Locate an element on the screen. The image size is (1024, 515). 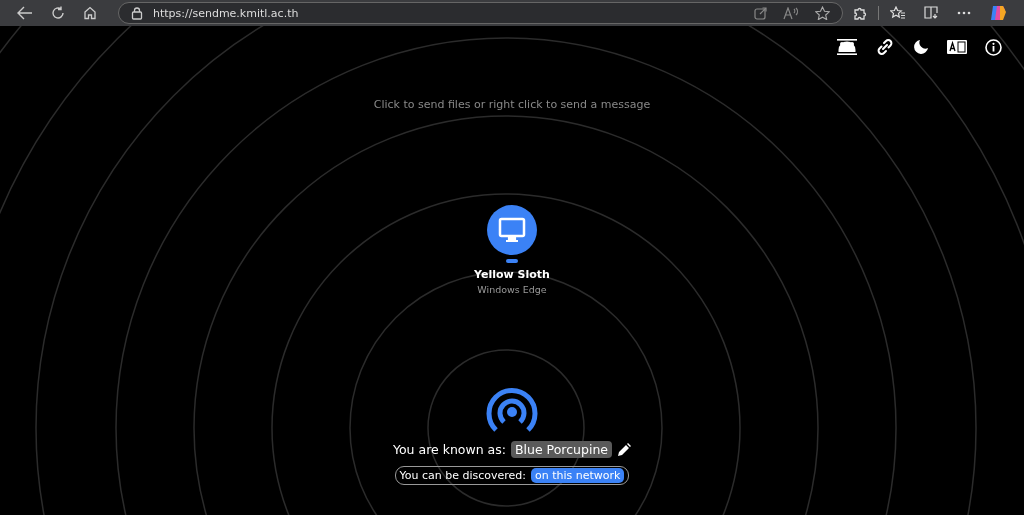
puzzle-icon is located at coordinates (859, 13).